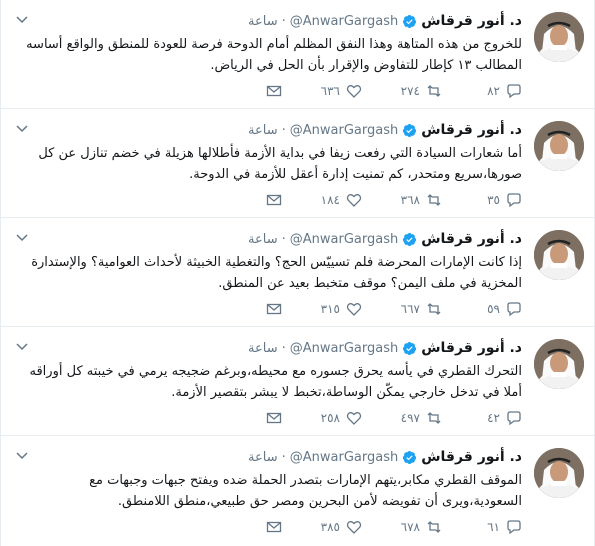 This screenshot has height=546, width=595. What do you see at coordinates (410, 91) in the screenshot?
I see `retweet-count: ٢٧٤` at bounding box center [410, 91].